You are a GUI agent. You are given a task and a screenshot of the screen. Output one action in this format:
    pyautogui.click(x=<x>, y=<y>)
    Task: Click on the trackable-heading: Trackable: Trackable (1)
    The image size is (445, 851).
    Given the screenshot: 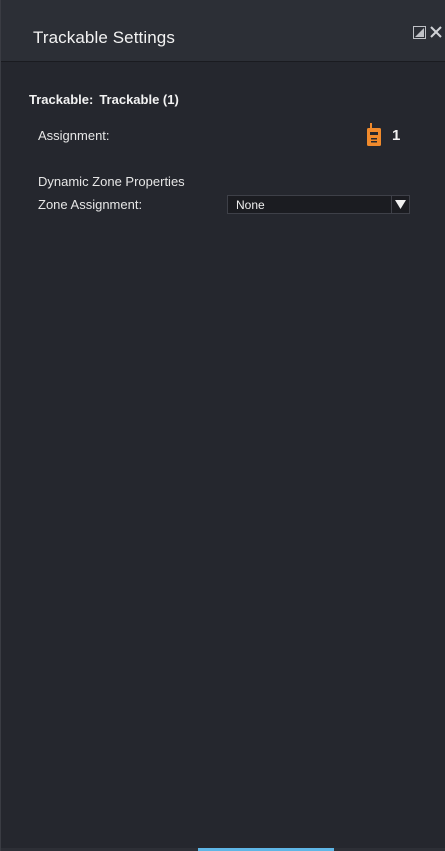 What is the action you would take?
    pyautogui.click(x=104, y=99)
    